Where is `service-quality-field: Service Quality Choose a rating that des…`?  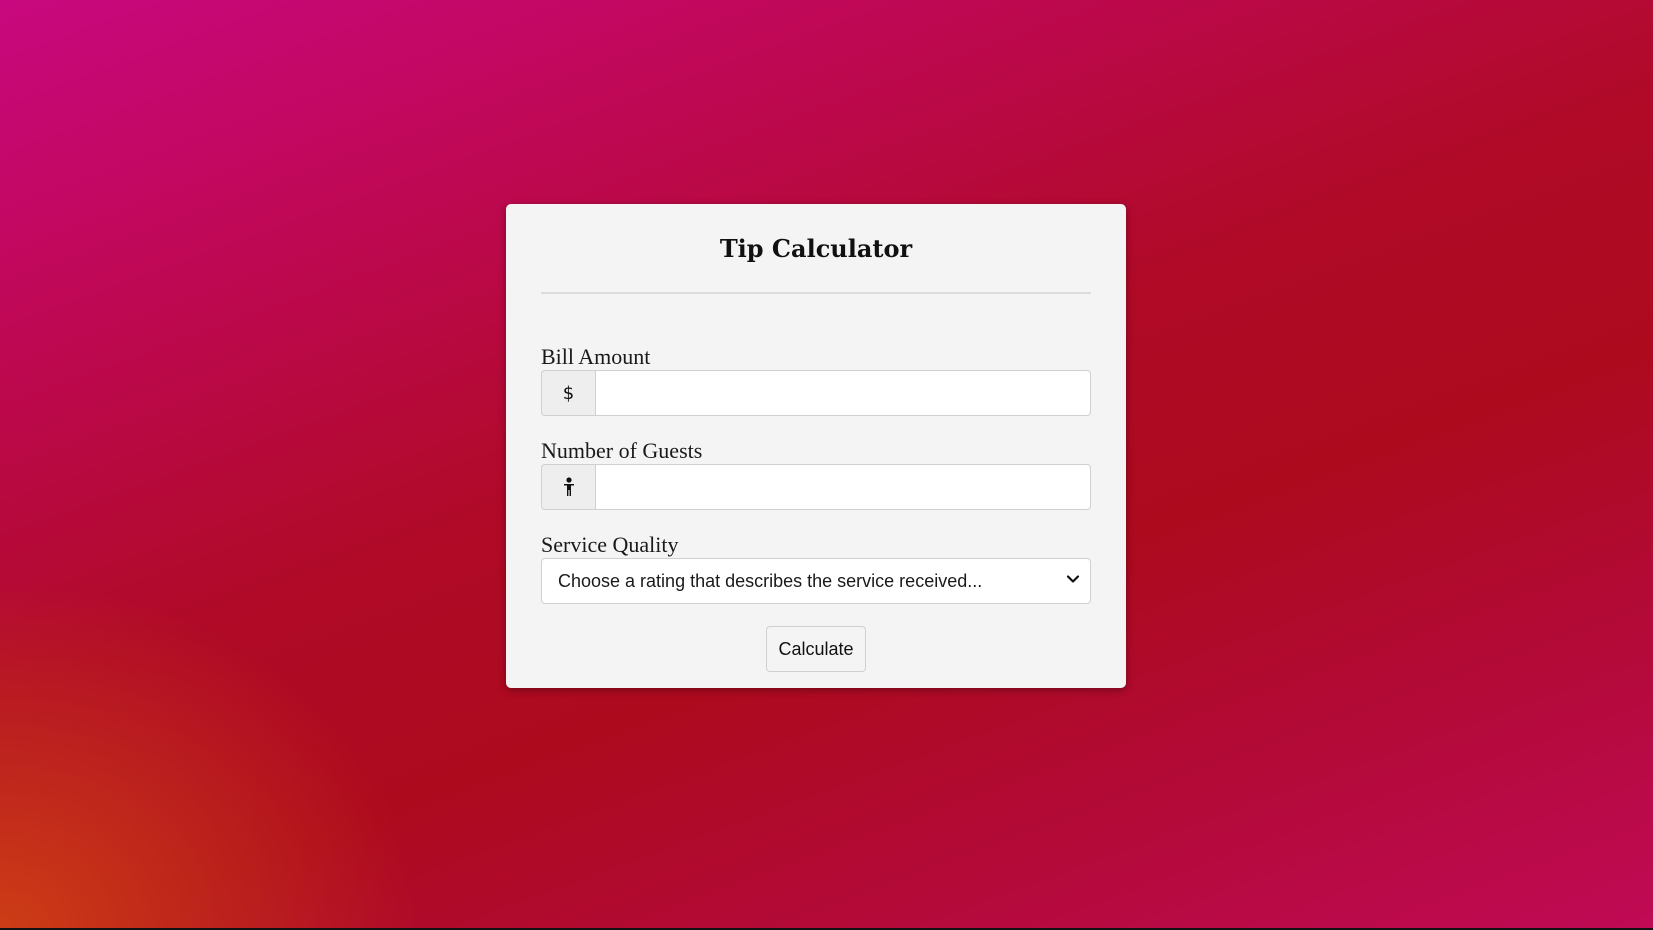 service-quality-field: Service Quality Choose a rating that des… is located at coordinates (816, 568).